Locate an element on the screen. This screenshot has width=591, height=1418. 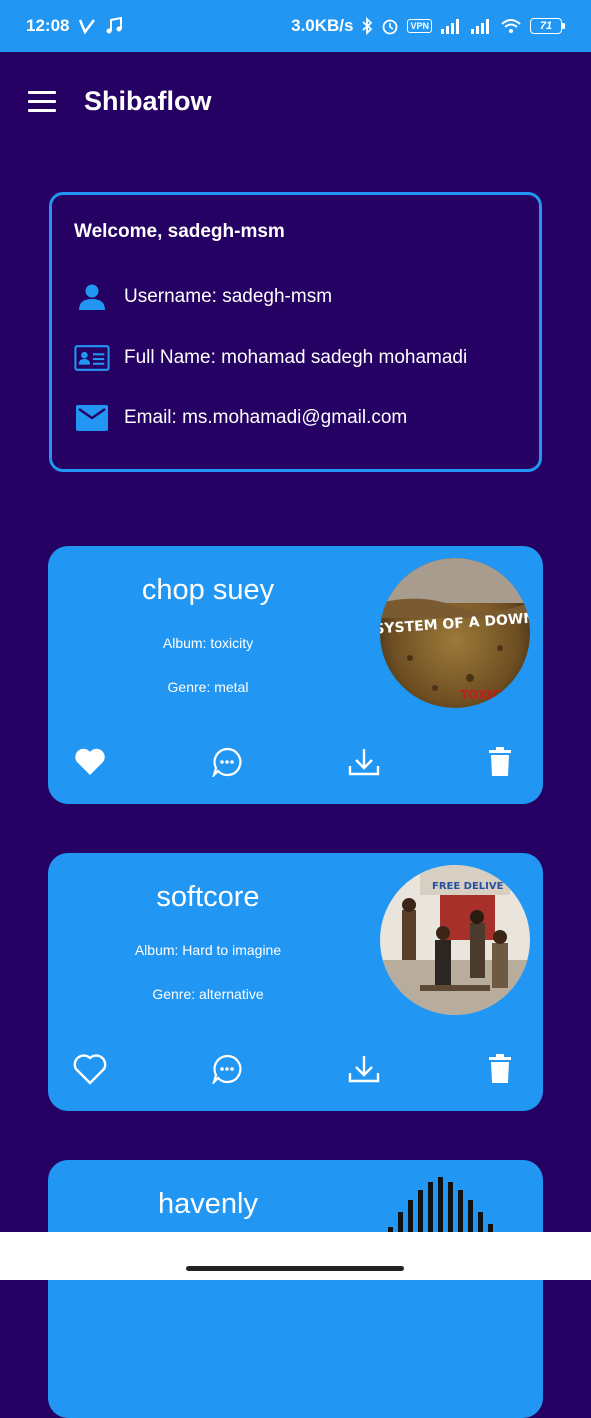
menu-icon is located at coordinates (42, 102).